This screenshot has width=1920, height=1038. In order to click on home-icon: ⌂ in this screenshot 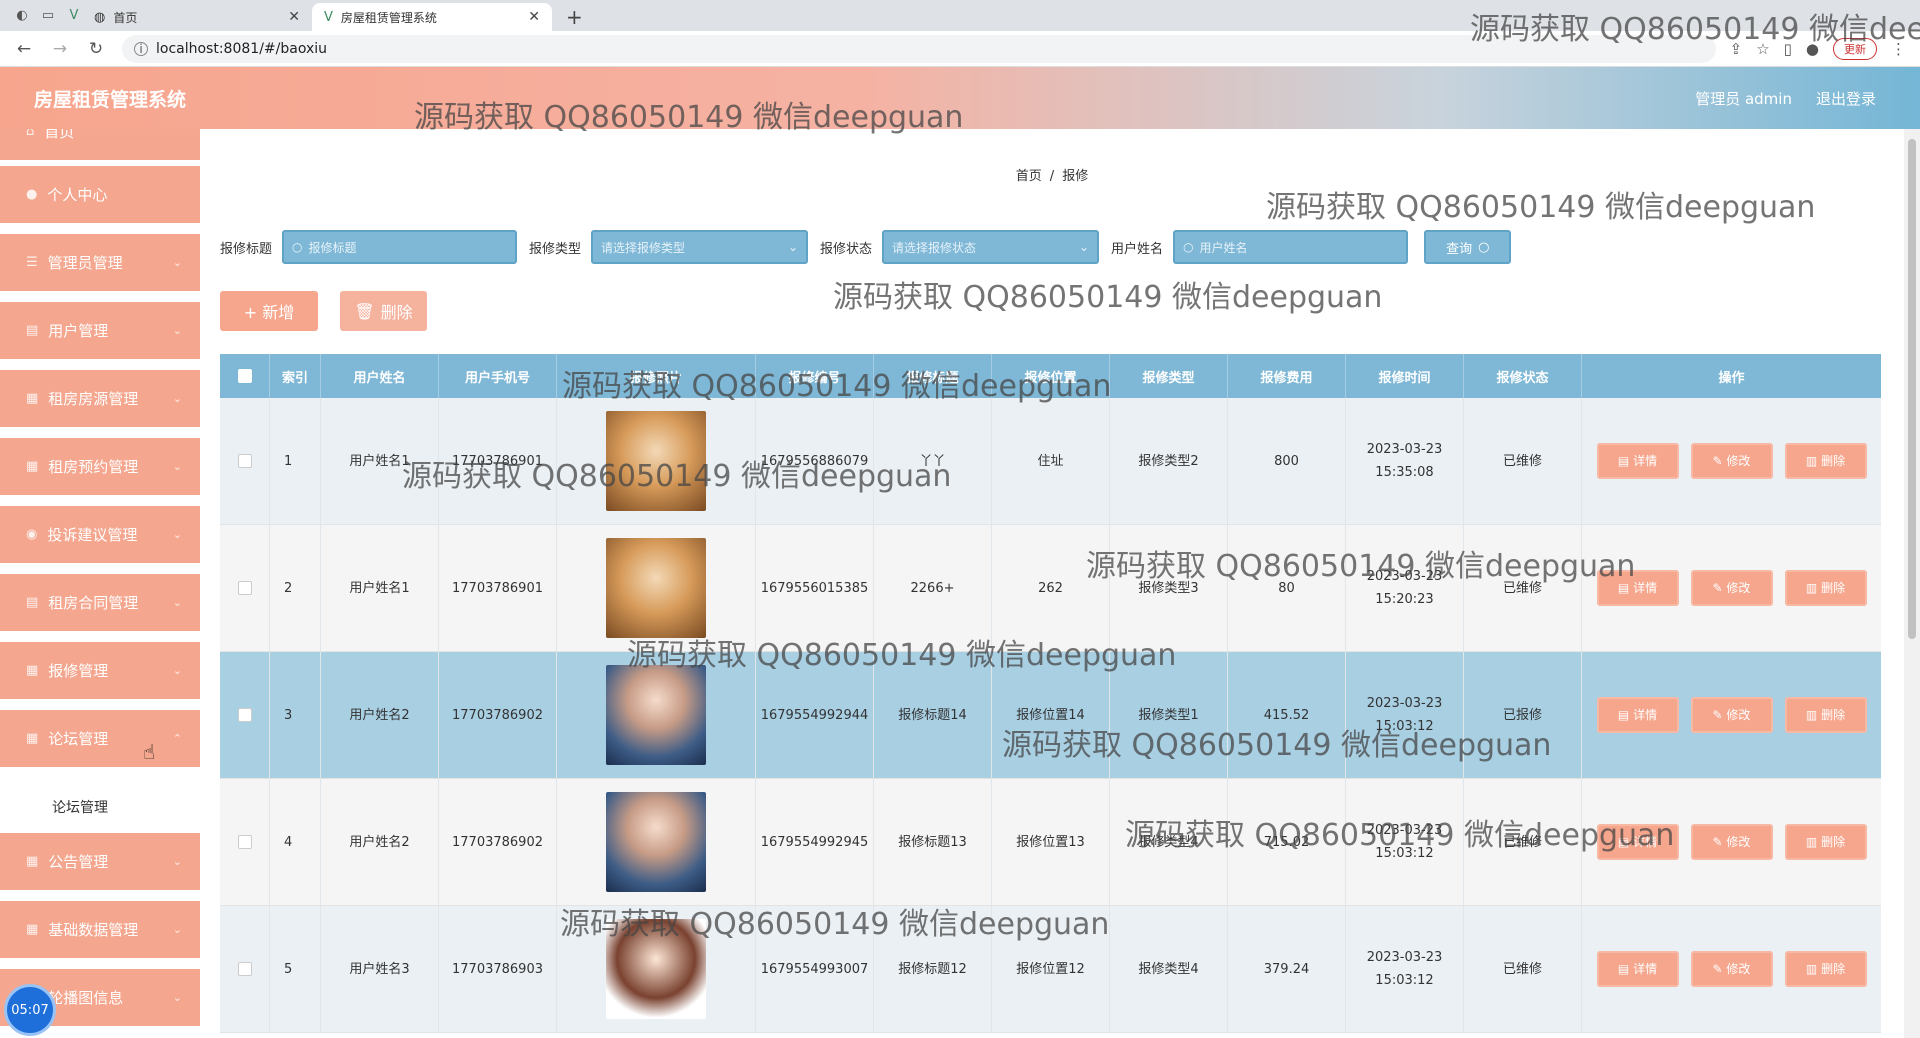, I will do `click(30, 134)`.